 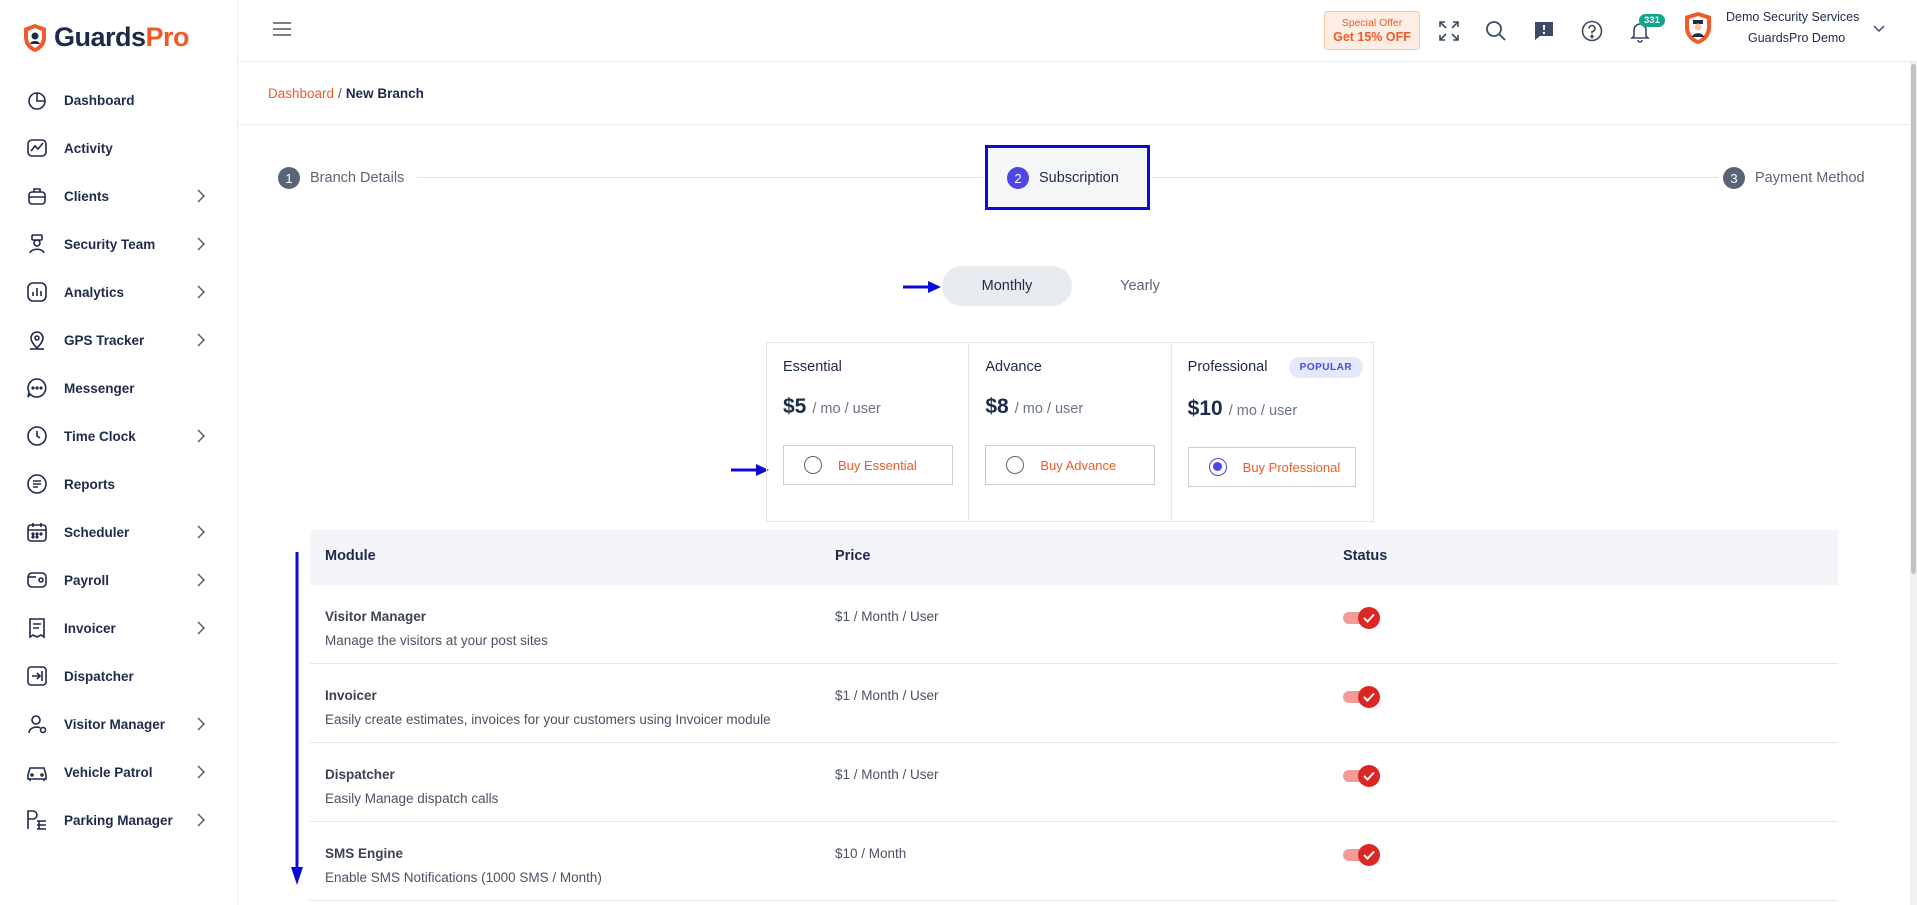 I want to click on sidebar-item-label: Clients, so click(x=87, y=196).